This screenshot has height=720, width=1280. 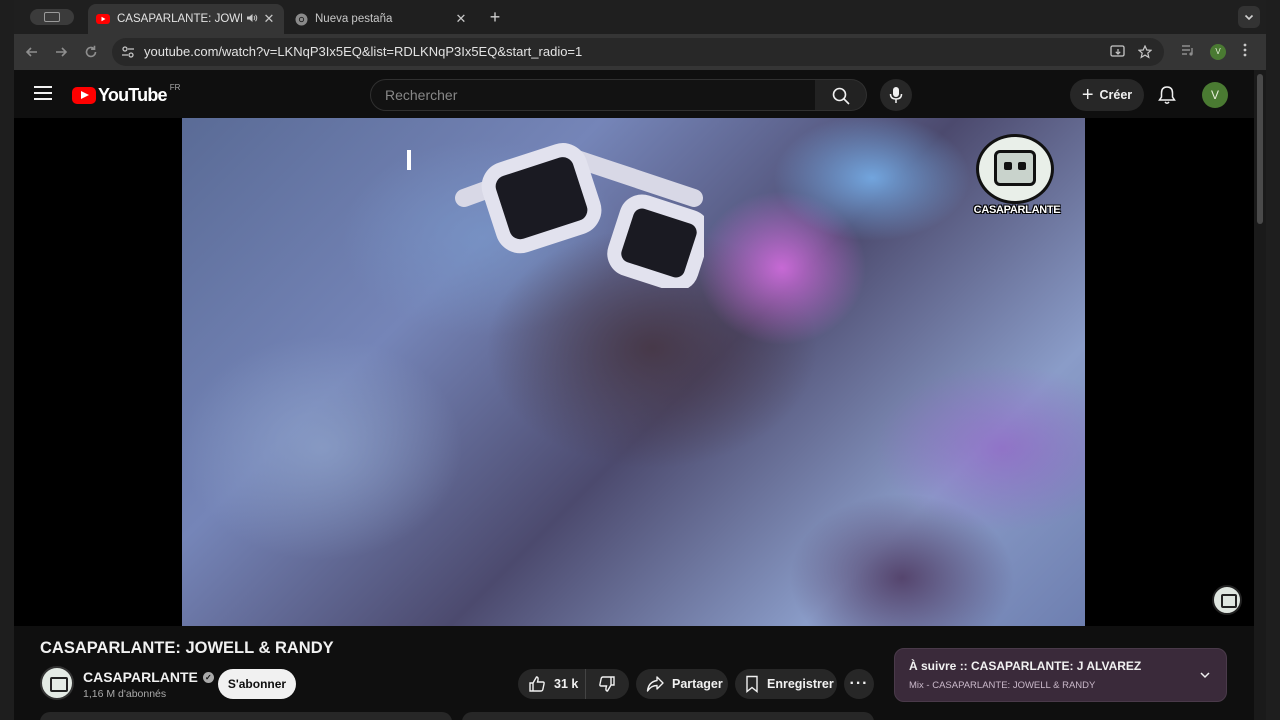 I want to click on up-next-title: À suivre :: CASAPARLANTE: J ALVAREZ, so click(x=1025, y=666).